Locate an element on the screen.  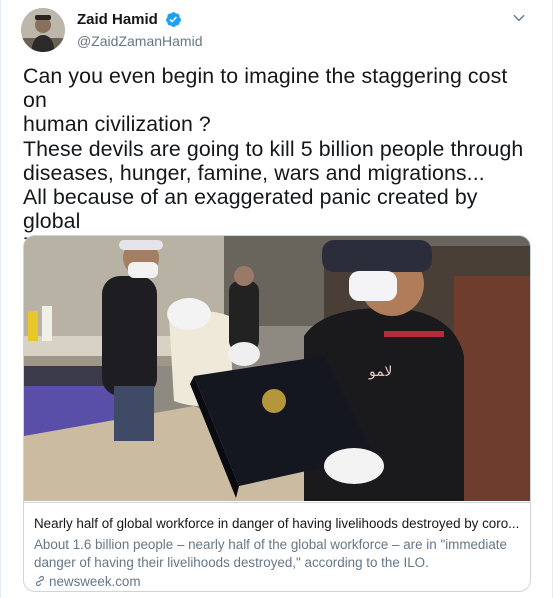
card-domain: newsweek.com is located at coordinates (87, 581).